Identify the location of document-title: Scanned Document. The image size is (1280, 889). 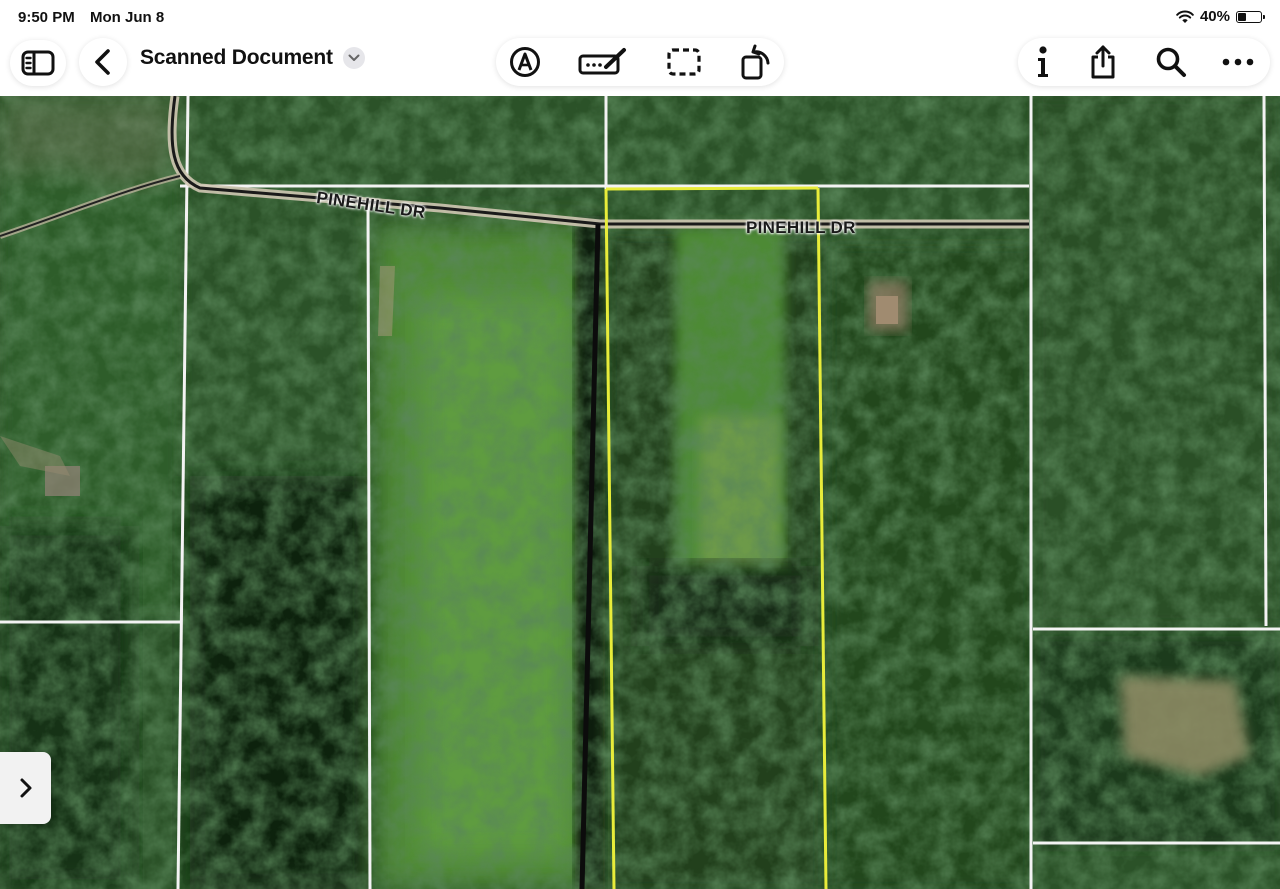
(236, 57).